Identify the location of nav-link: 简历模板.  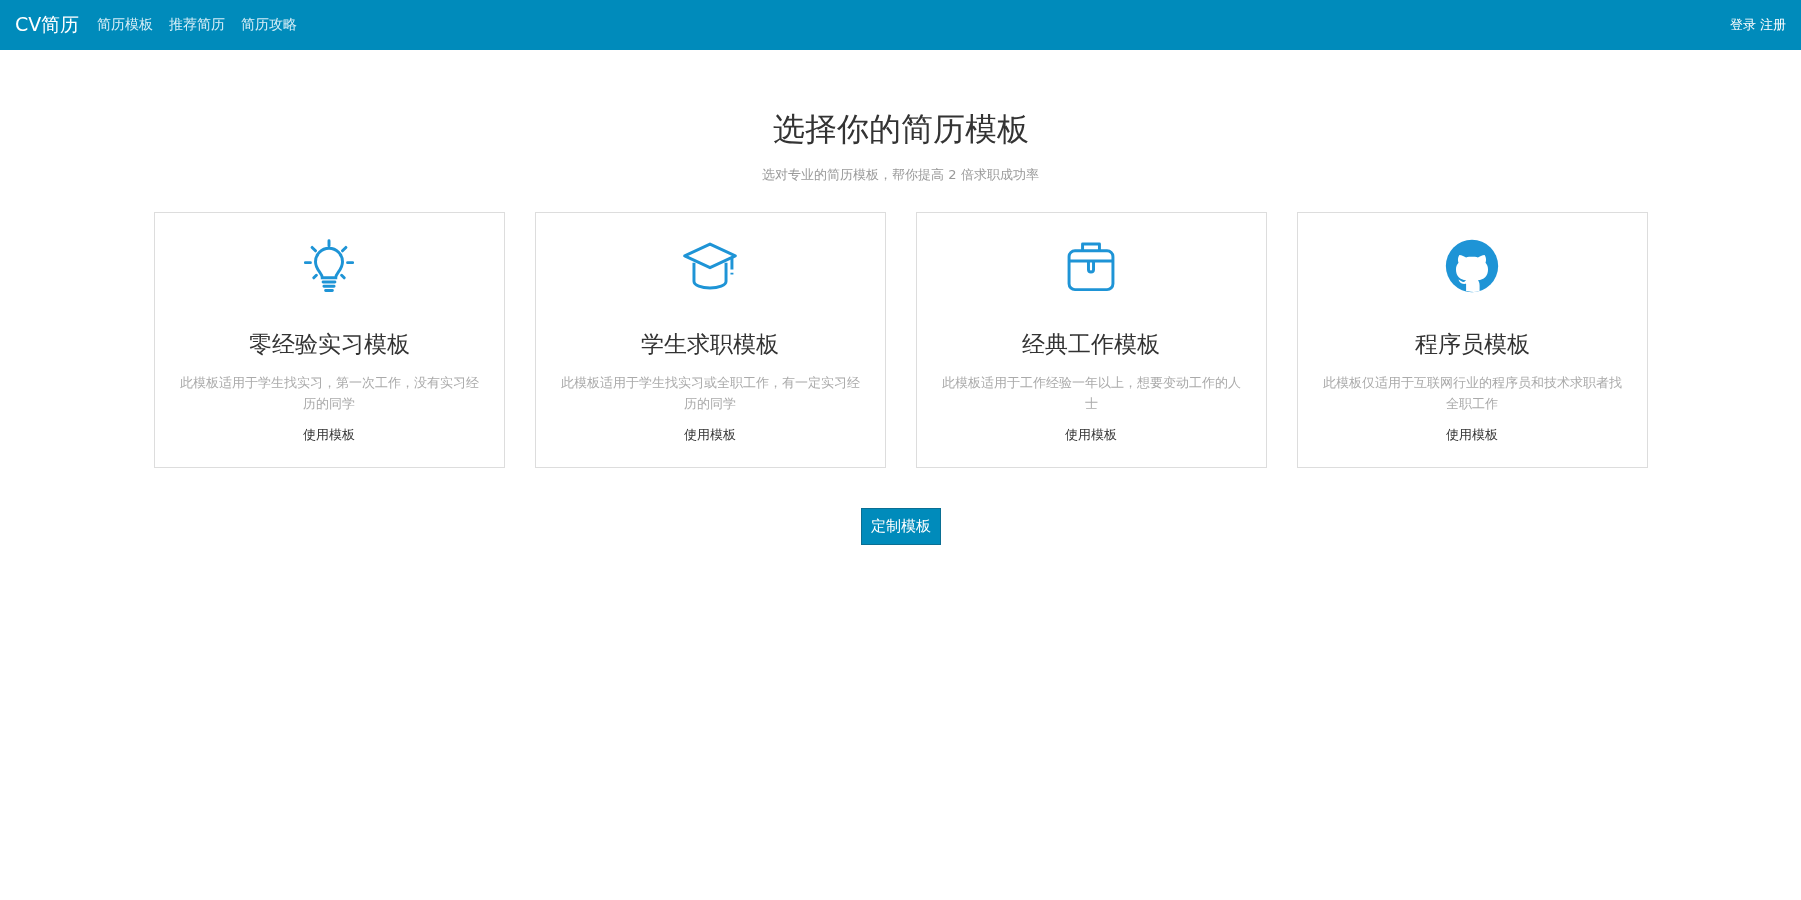
(125, 25).